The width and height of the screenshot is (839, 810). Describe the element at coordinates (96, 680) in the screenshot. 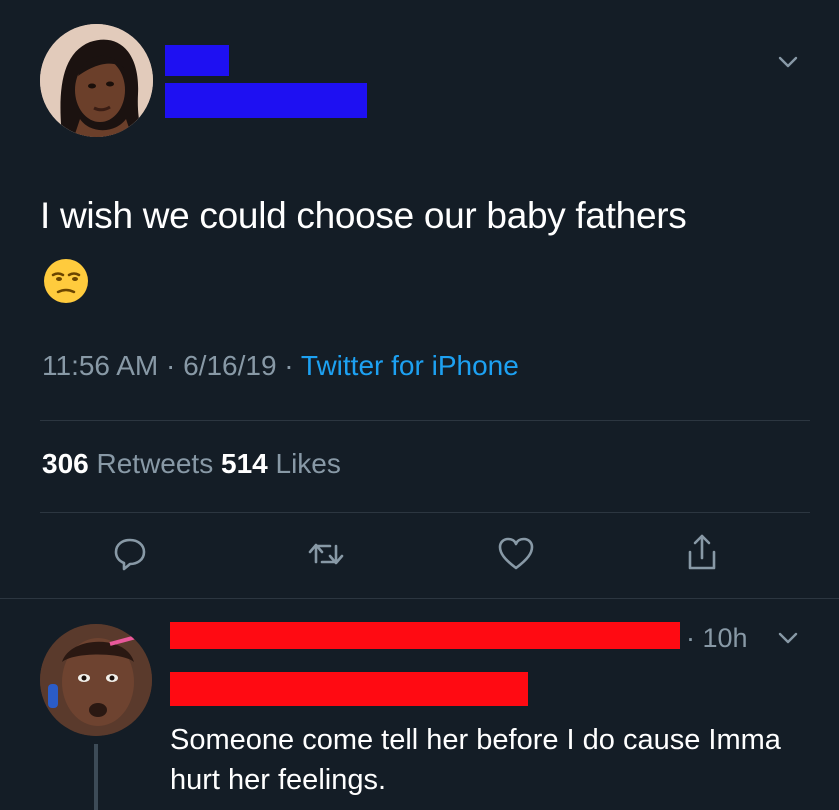

I see `reply-author-avatar` at that location.